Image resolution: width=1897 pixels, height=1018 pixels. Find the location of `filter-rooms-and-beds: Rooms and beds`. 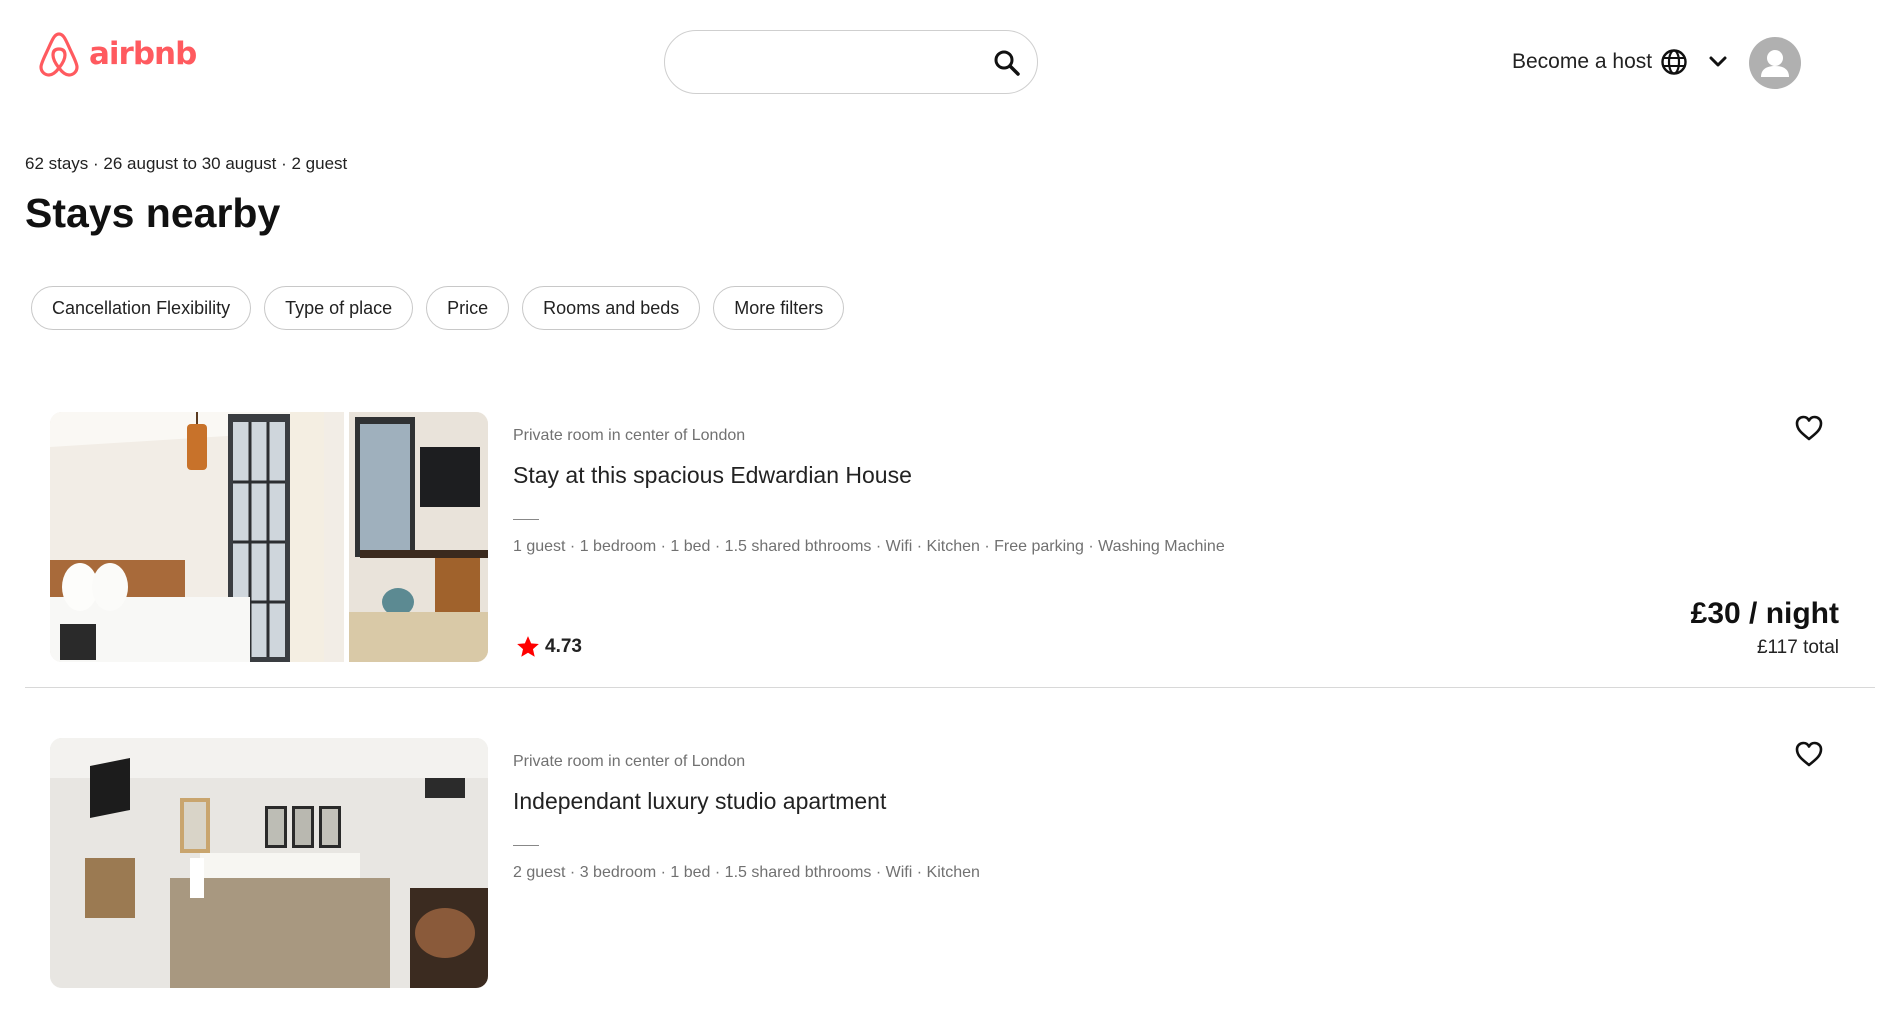

filter-rooms-and-beds: Rooms and beds is located at coordinates (611, 308).